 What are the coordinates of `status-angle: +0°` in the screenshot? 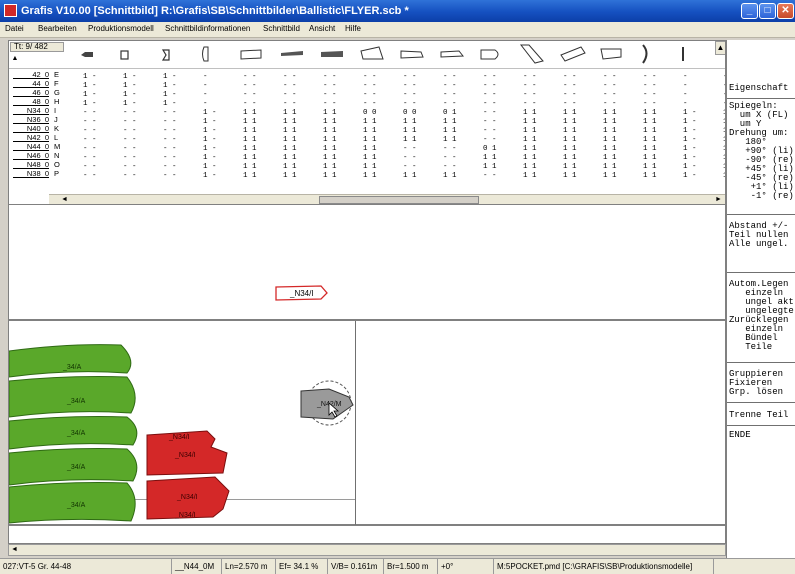 It's located at (466, 566).